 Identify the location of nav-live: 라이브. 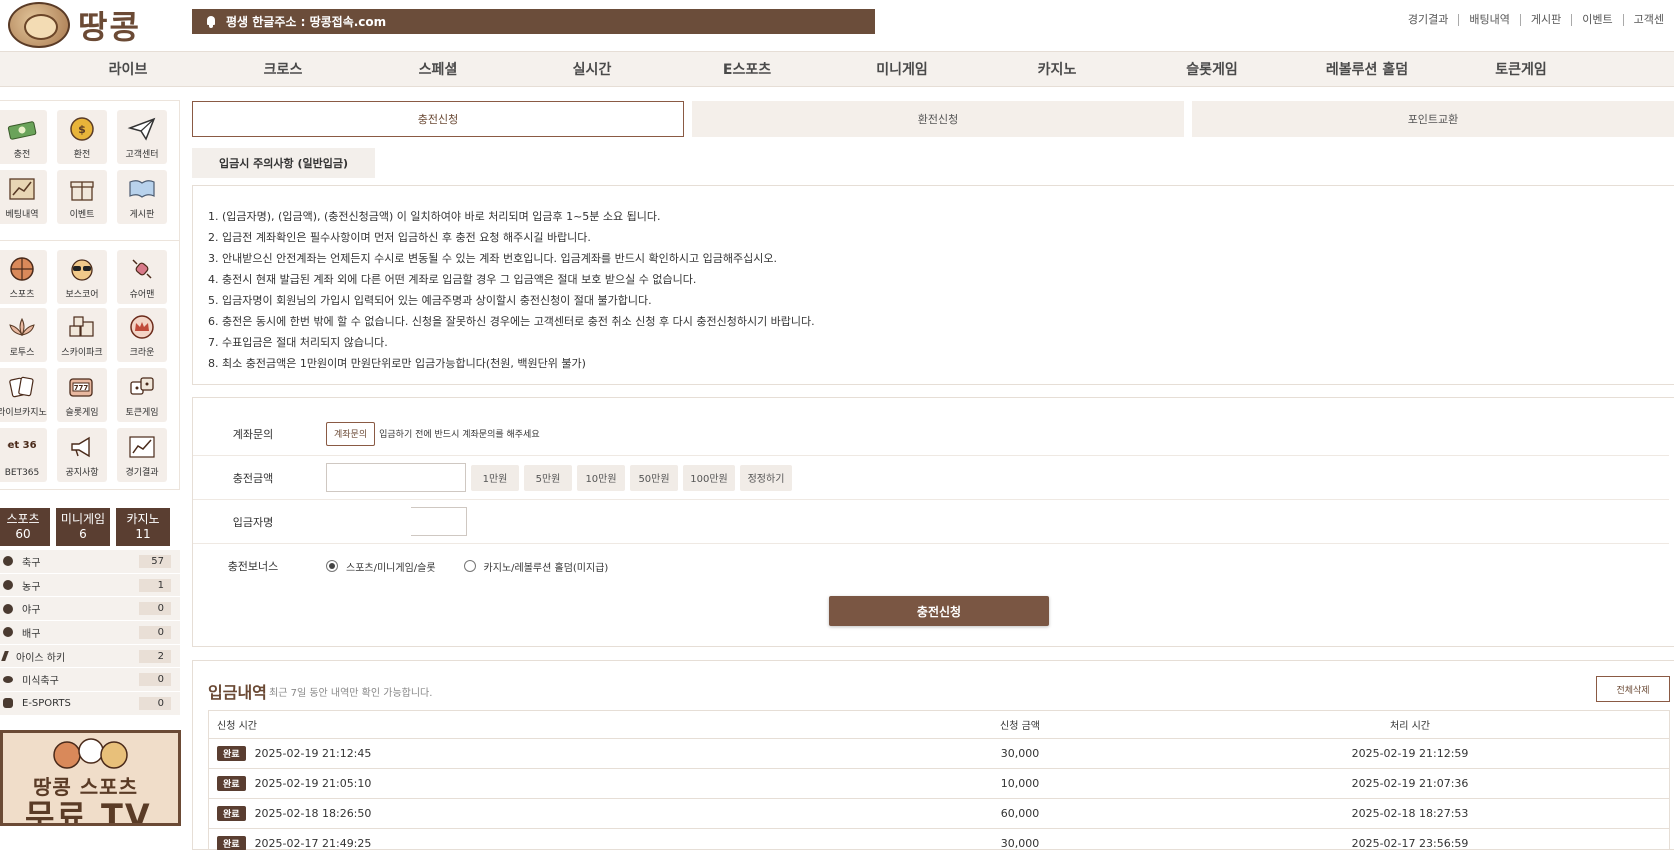
(128, 70).